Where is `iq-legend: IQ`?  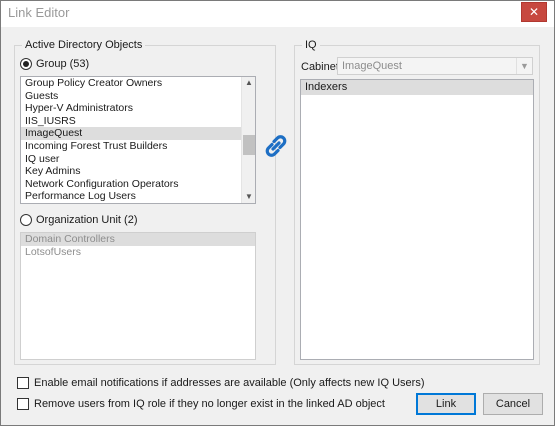 iq-legend: IQ is located at coordinates (311, 45).